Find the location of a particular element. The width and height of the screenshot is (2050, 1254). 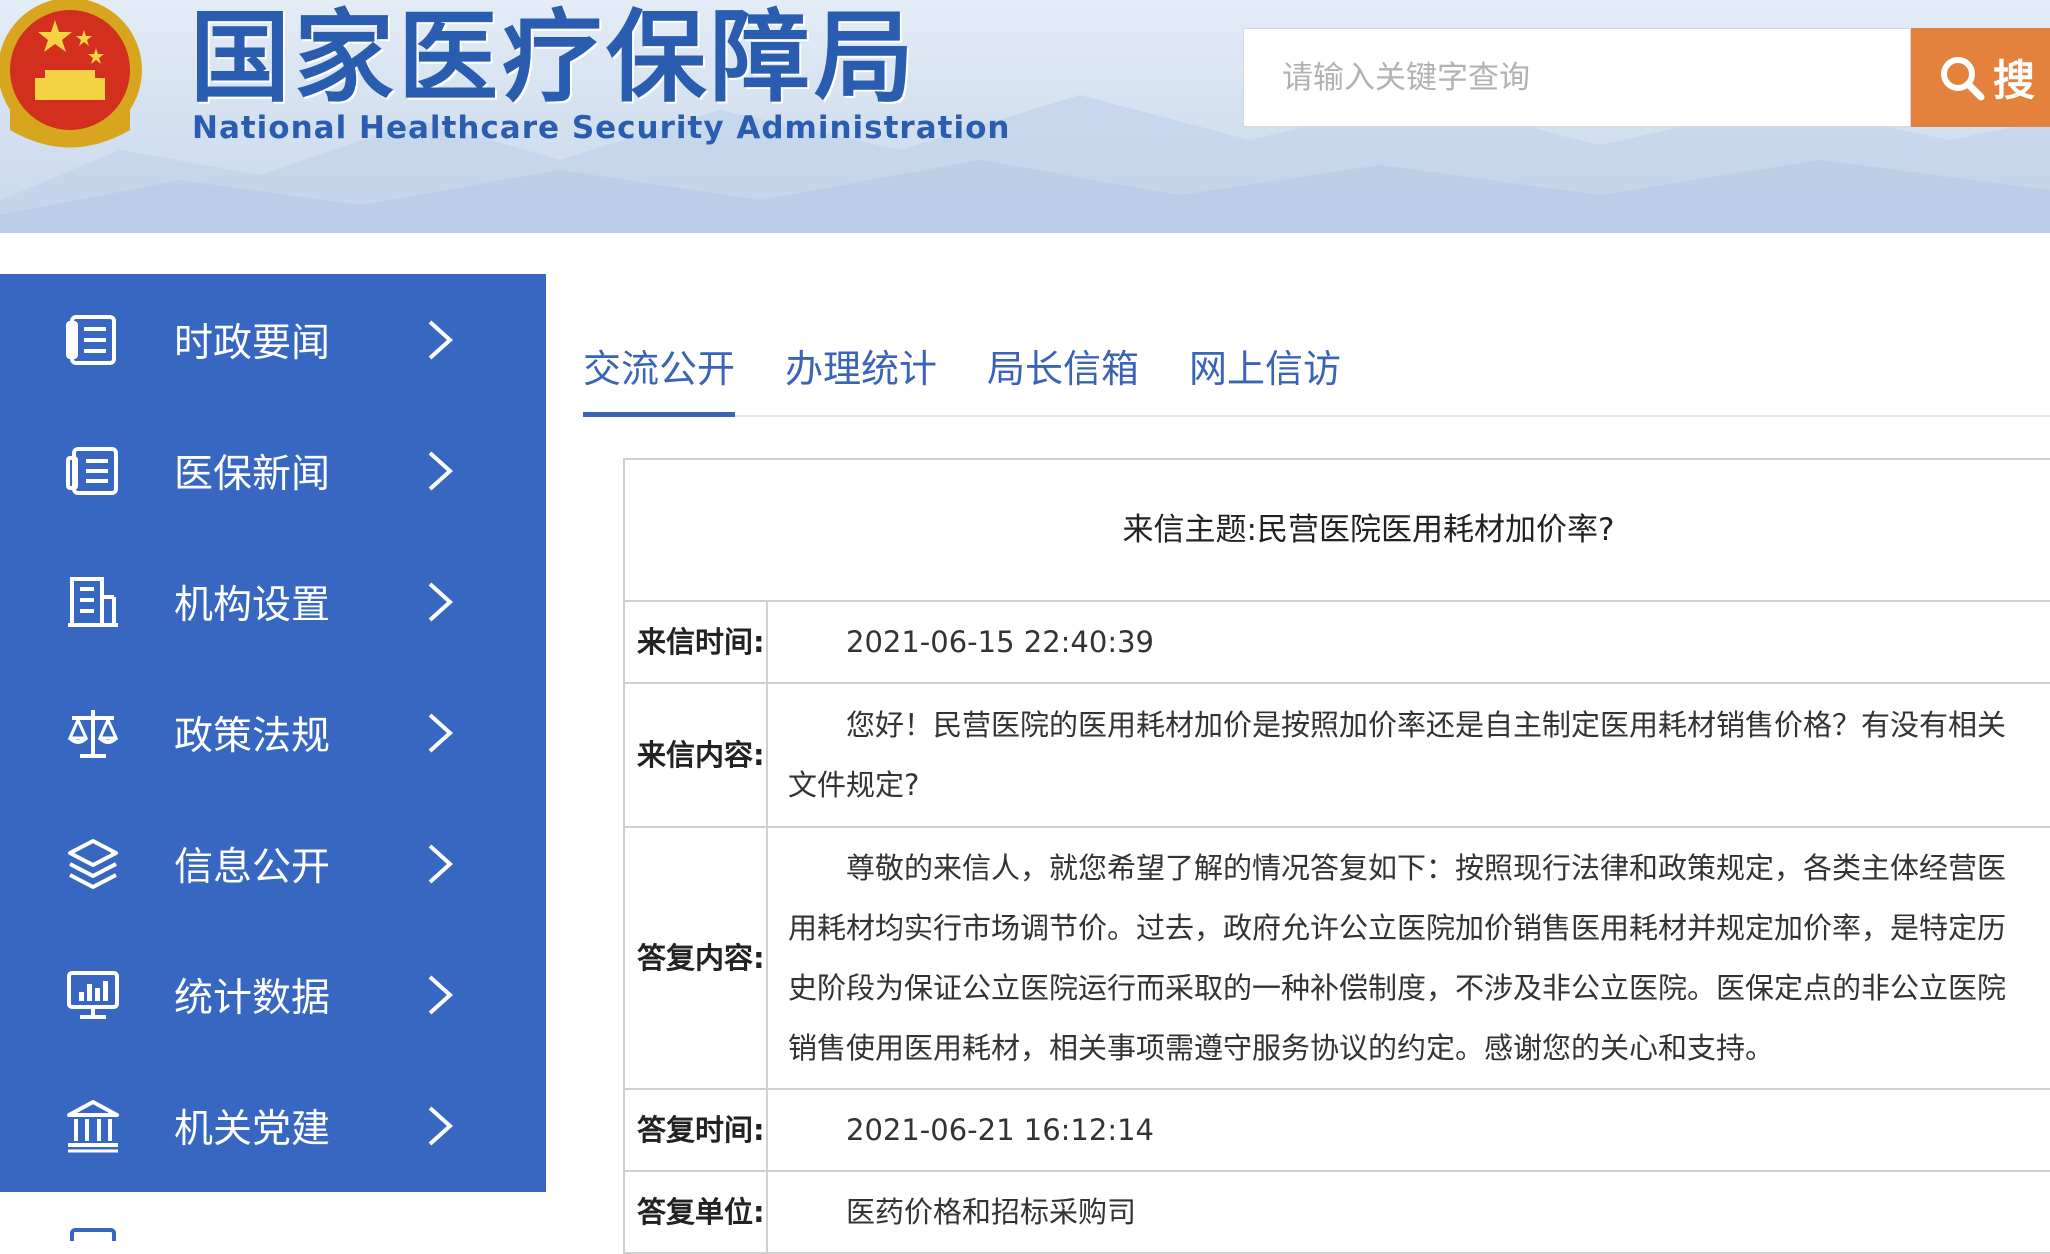

table-row: 答复时间: 2021-06-21 16:12:14 is located at coordinates (1336, 1130).